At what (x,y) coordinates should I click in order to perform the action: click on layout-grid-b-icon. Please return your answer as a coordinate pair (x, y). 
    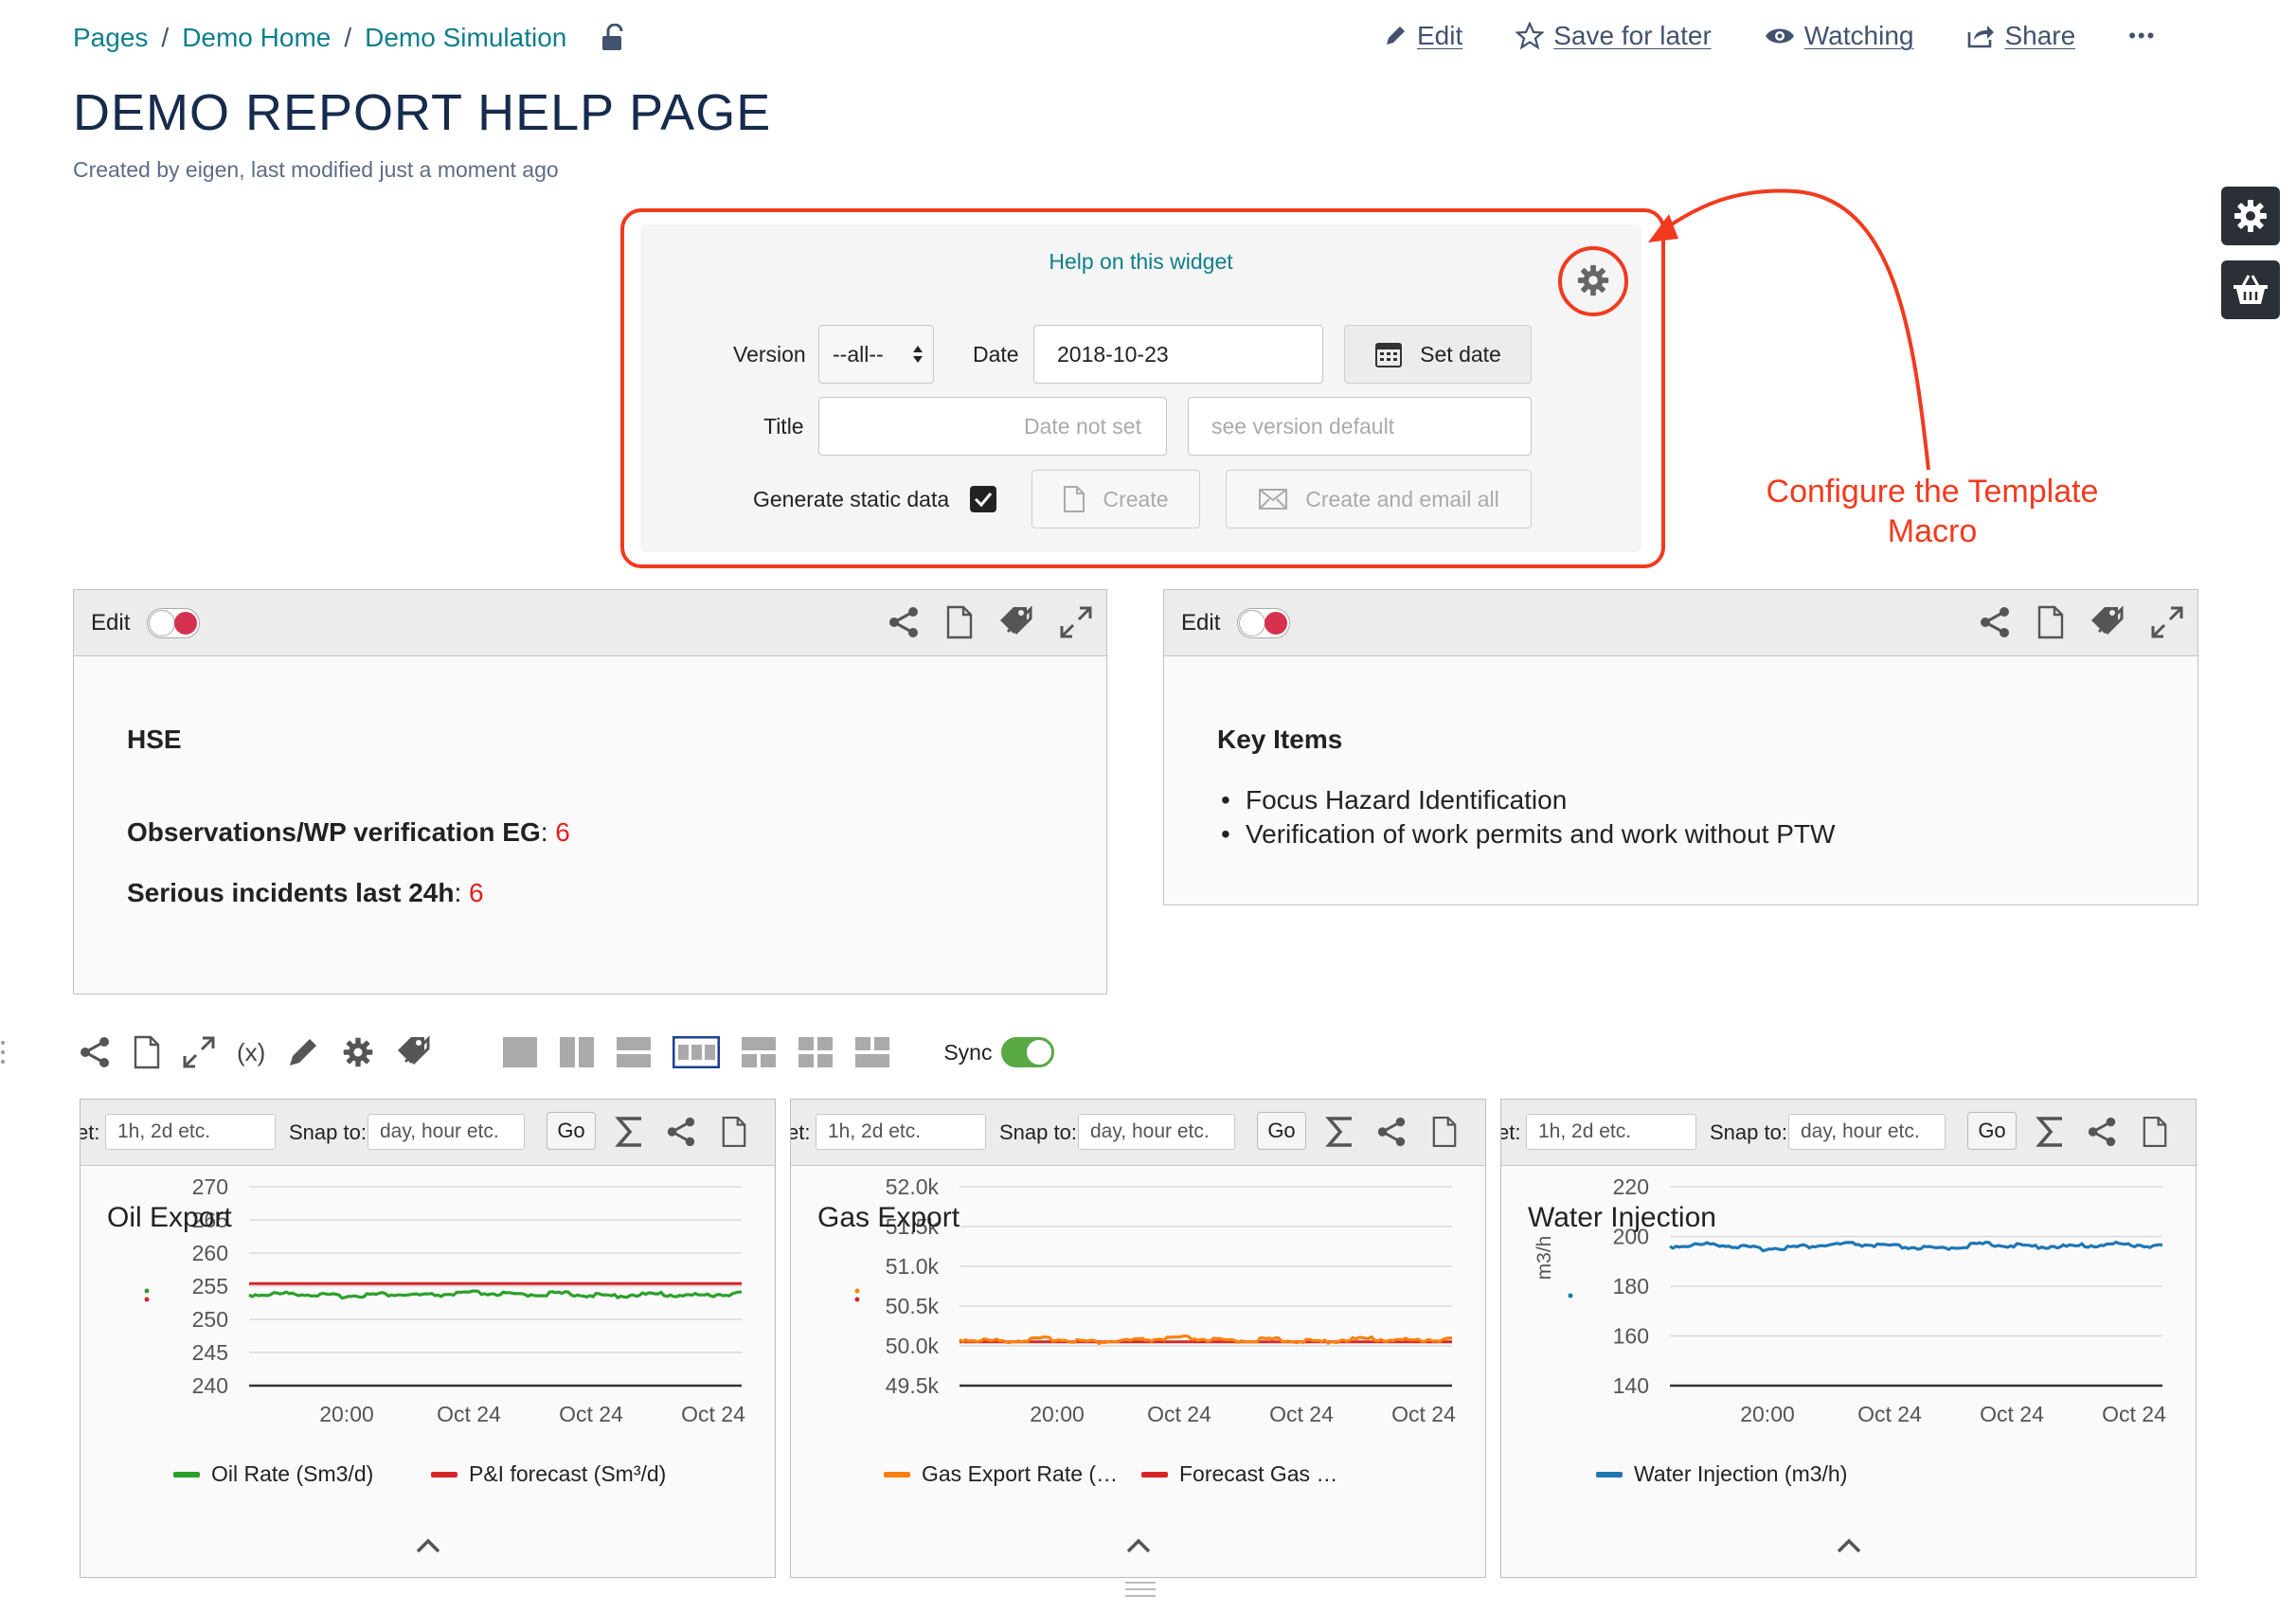
    Looking at the image, I should click on (816, 1052).